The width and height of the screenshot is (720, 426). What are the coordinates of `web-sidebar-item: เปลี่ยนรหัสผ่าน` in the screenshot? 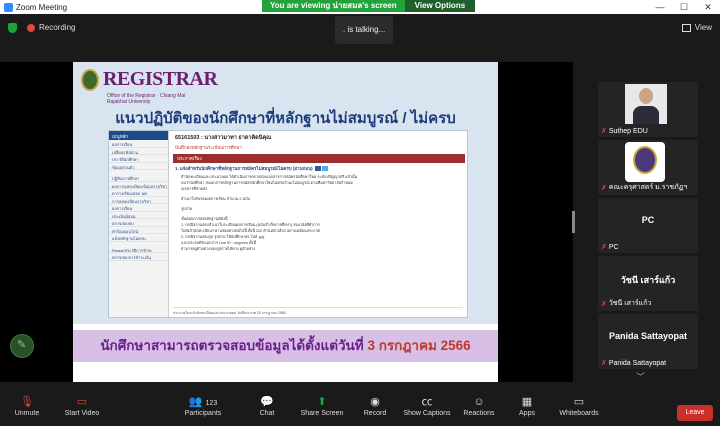 It's located at (138, 151).